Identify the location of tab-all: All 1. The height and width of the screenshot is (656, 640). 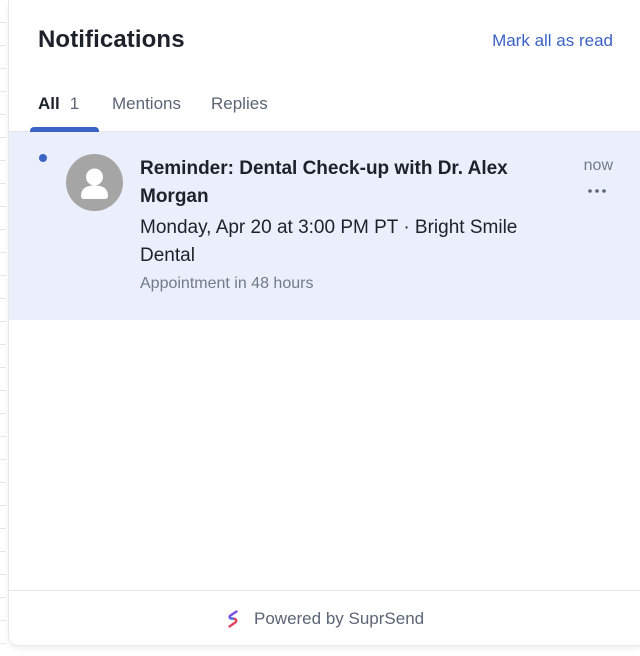
(58, 104).